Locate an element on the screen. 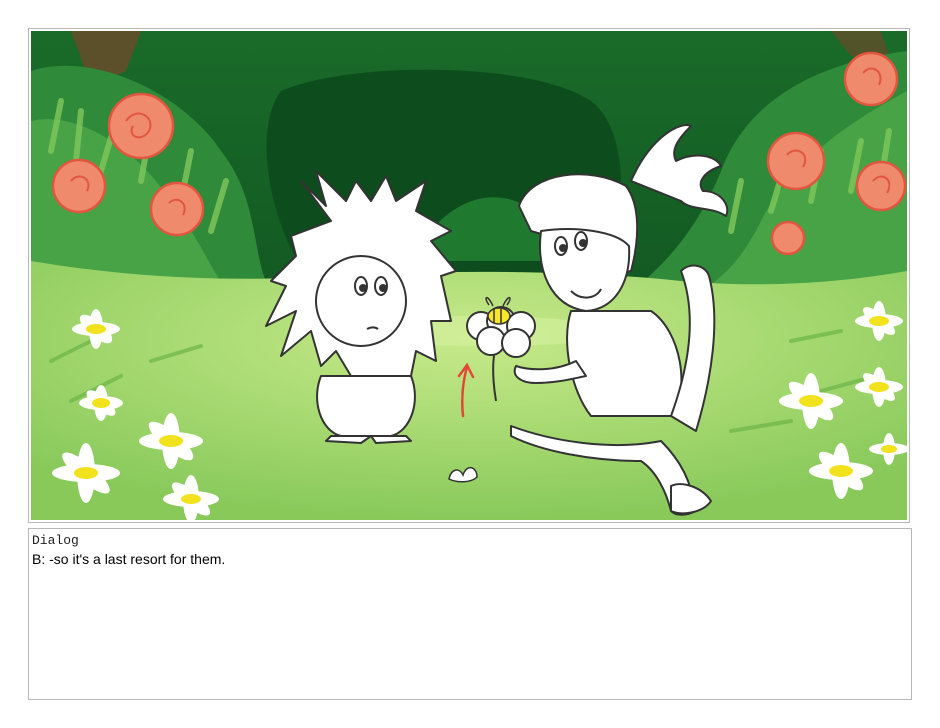 The height and width of the screenshot is (728, 940). character-left-face is located at coordinates (361, 301).